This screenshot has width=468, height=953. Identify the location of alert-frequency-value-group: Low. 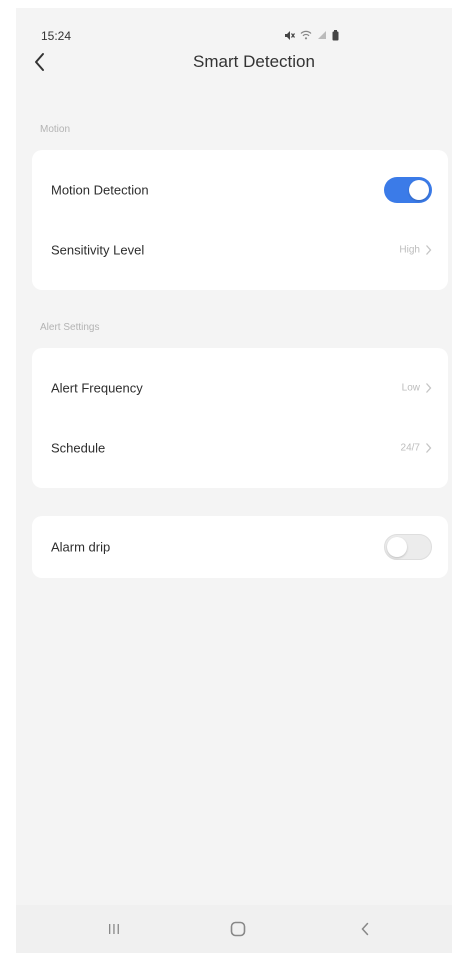
(417, 388).